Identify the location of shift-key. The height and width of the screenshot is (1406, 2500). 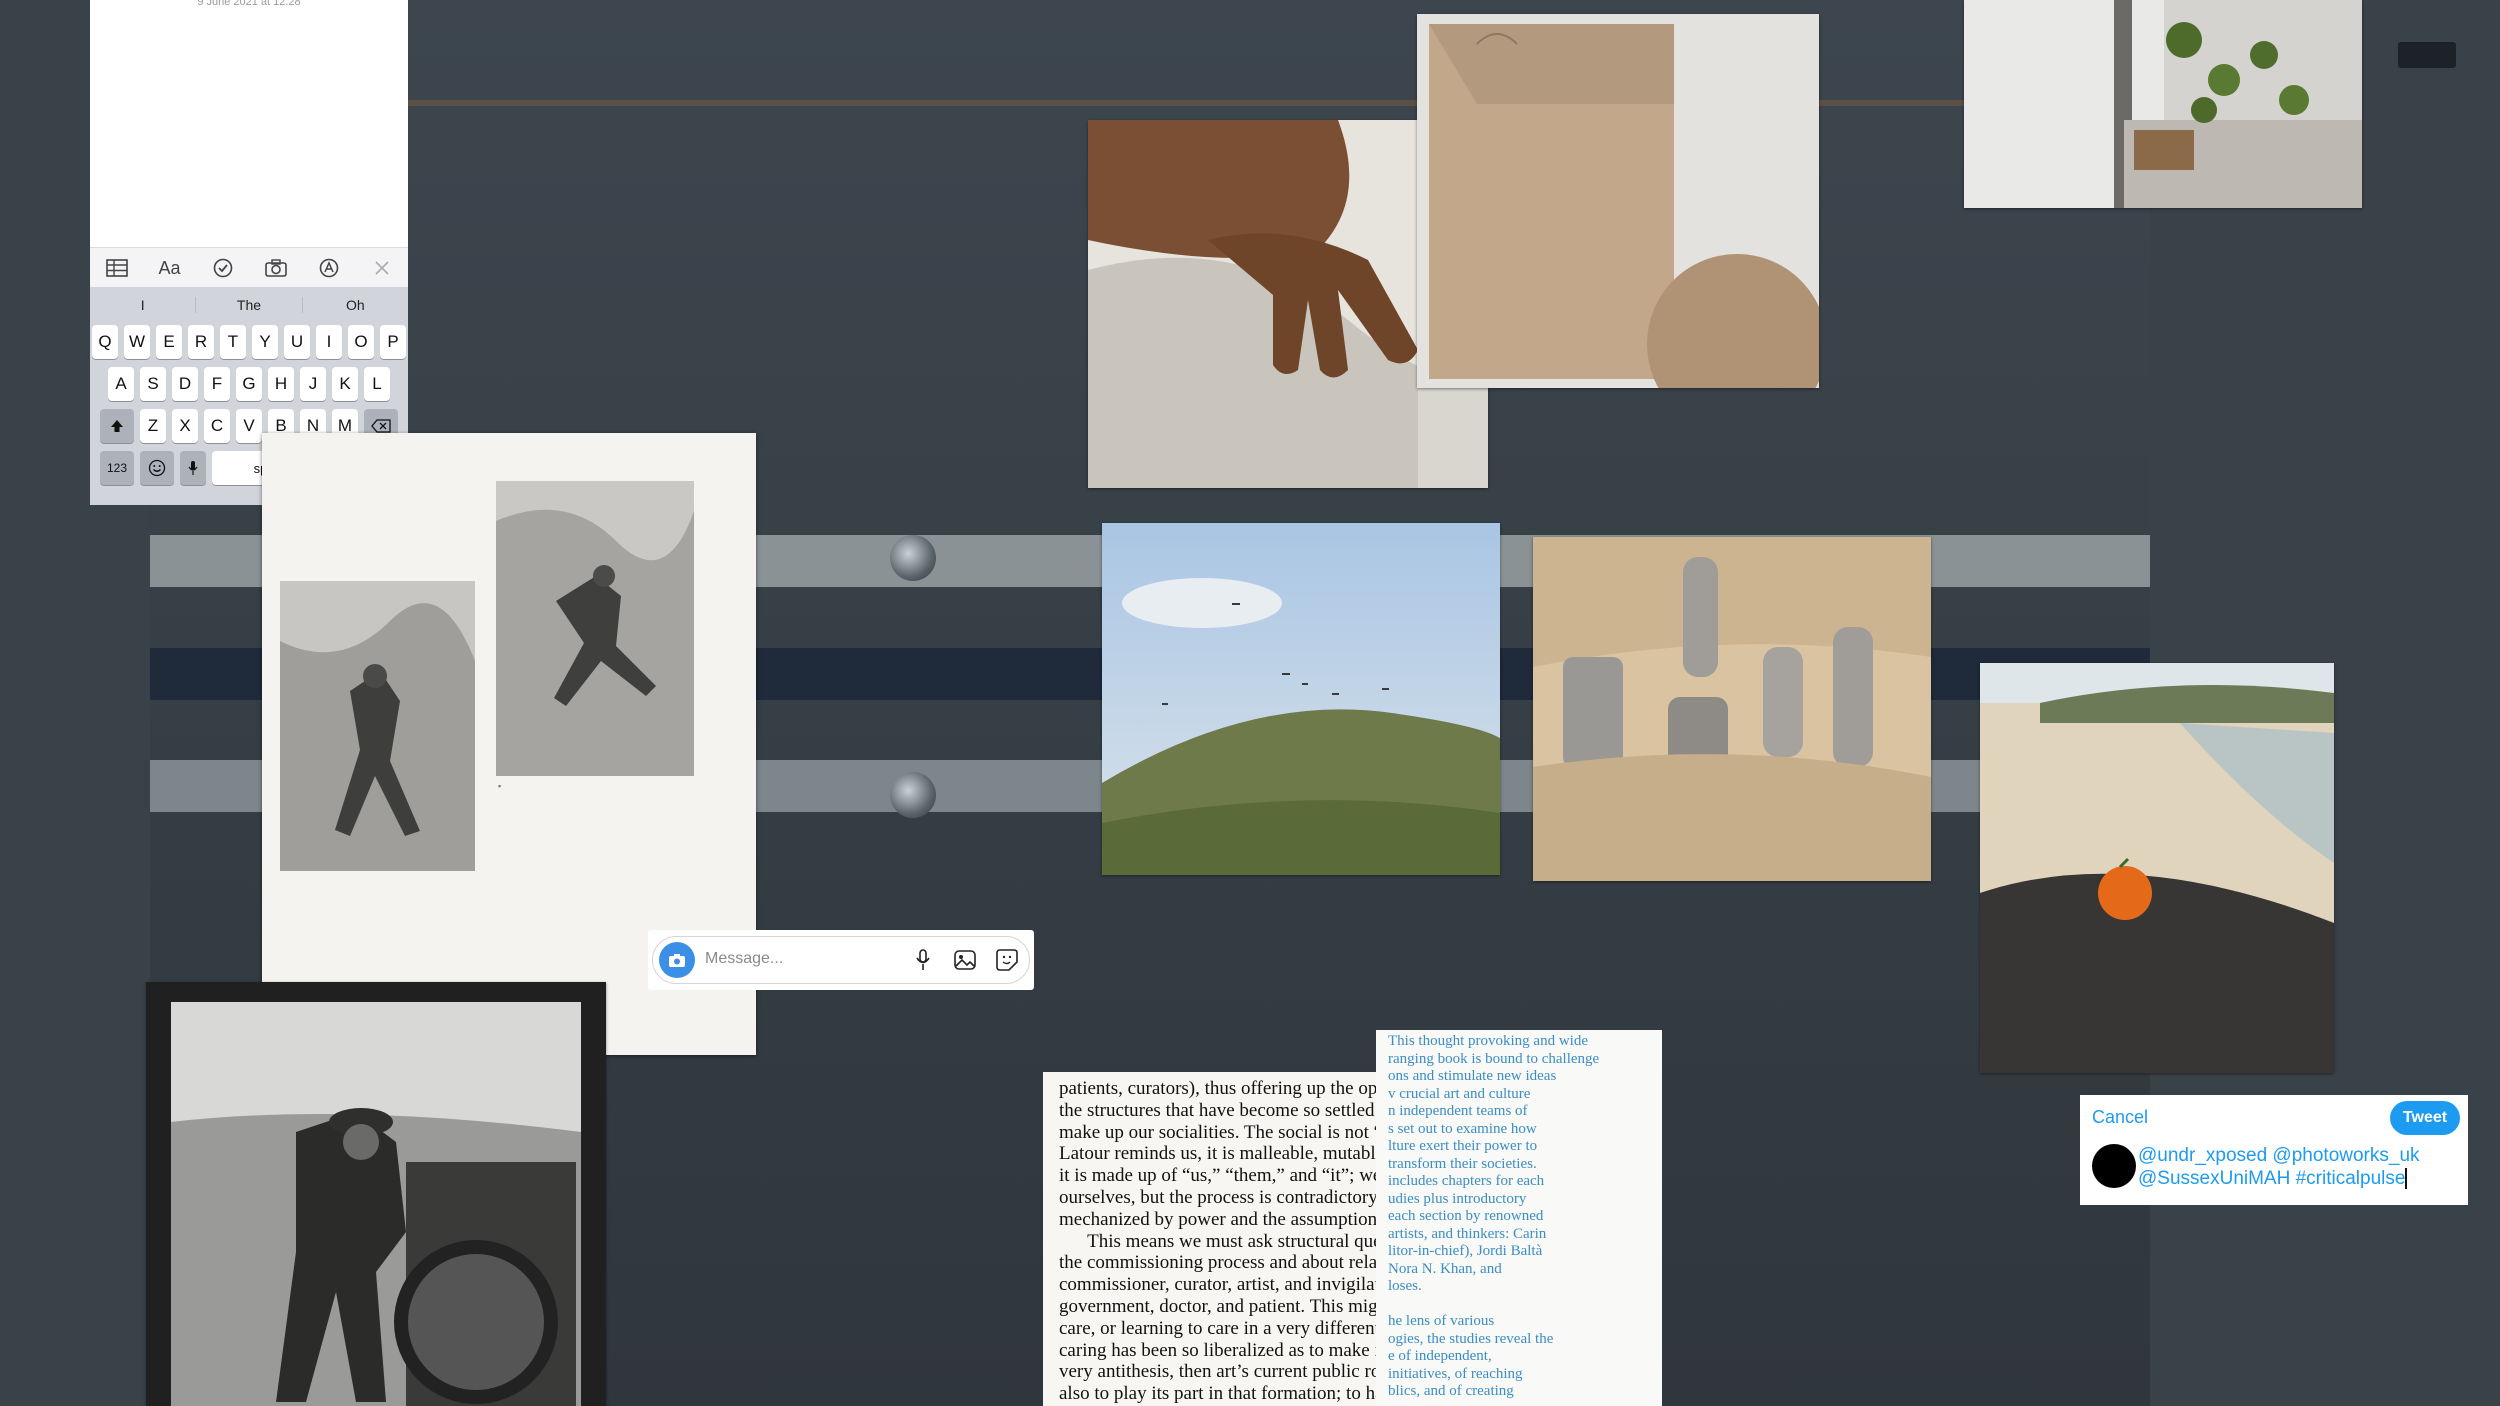
(117, 426).